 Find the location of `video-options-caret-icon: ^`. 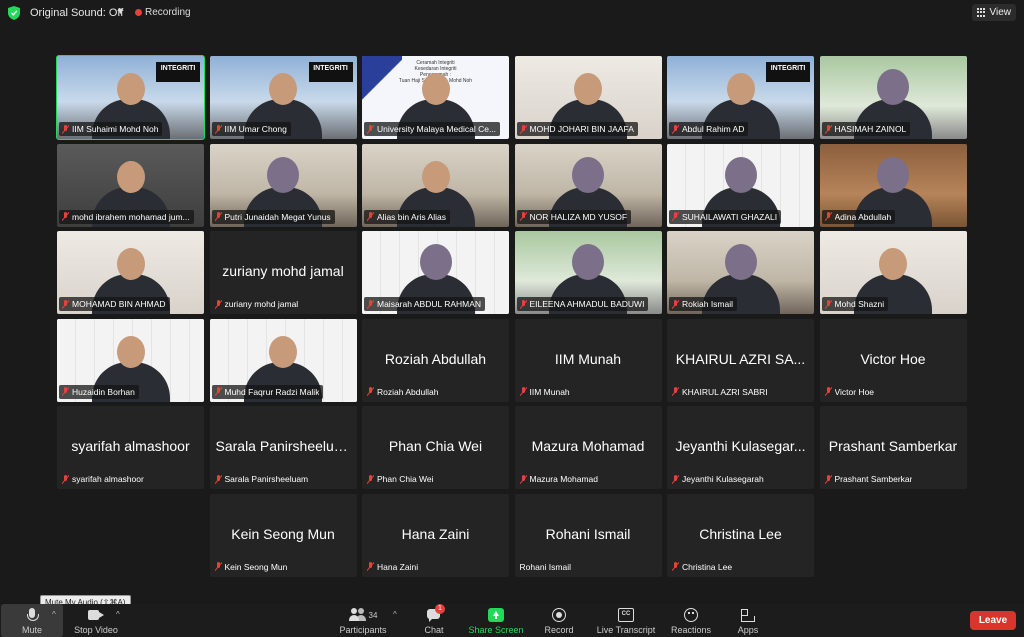

video-options-caret-icon: ^ is located at coordinates (118, 614).